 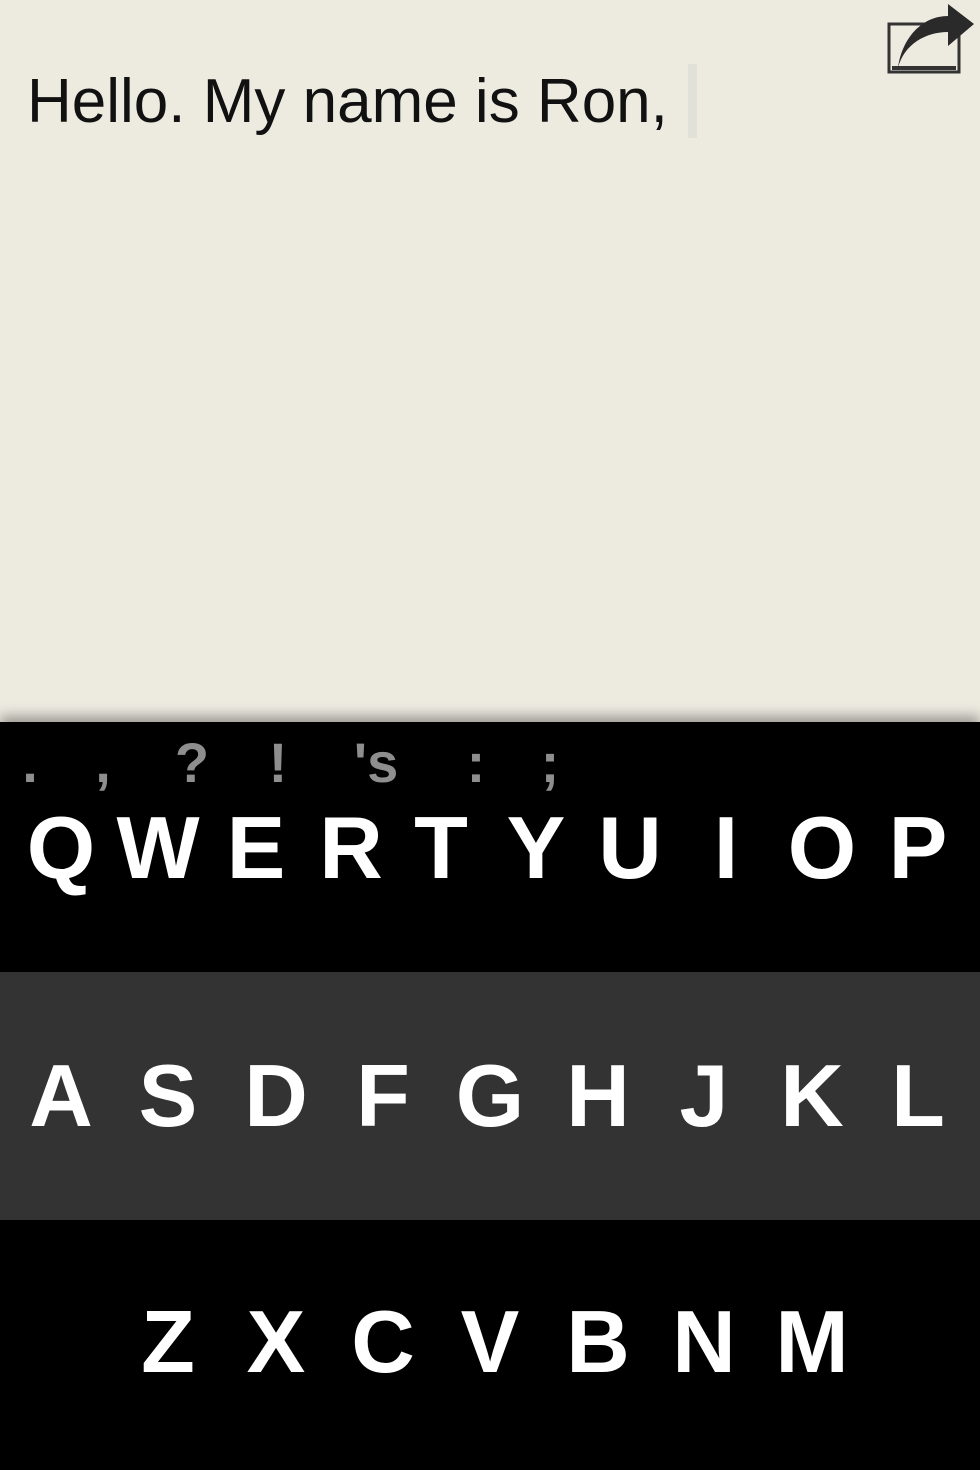 What do you see at coordinates (441, 848) in the screenshot?
I see `key-t: T` at bounding box center [441, 848].